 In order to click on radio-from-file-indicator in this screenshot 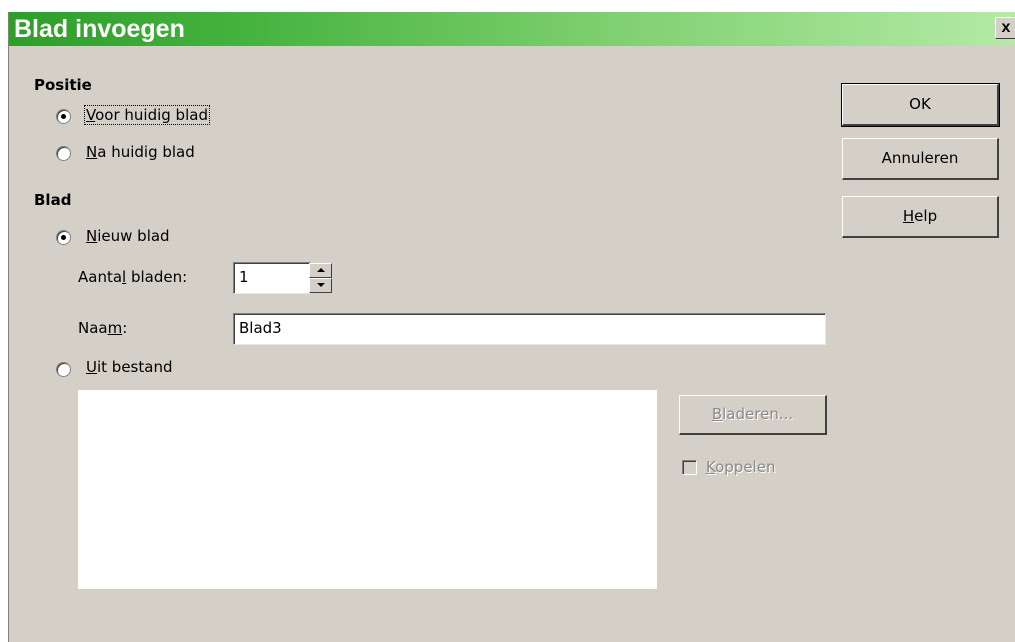, I will do `click(63, 369)`.